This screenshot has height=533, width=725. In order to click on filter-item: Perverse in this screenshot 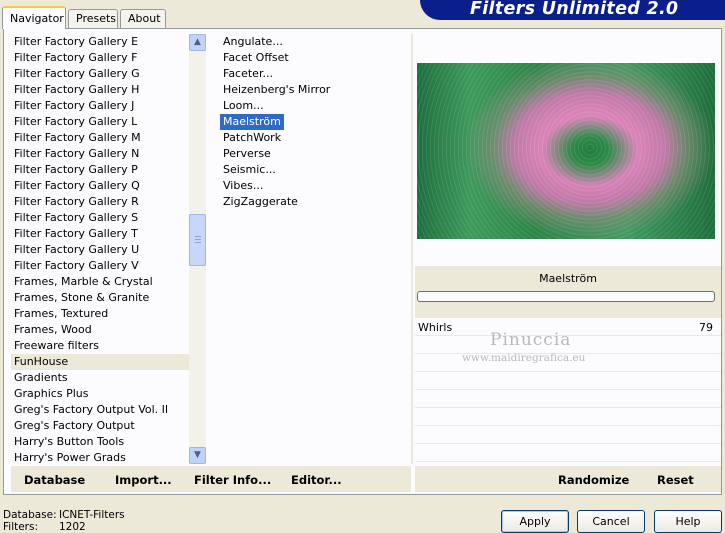, I will do `click(247, 154)`.